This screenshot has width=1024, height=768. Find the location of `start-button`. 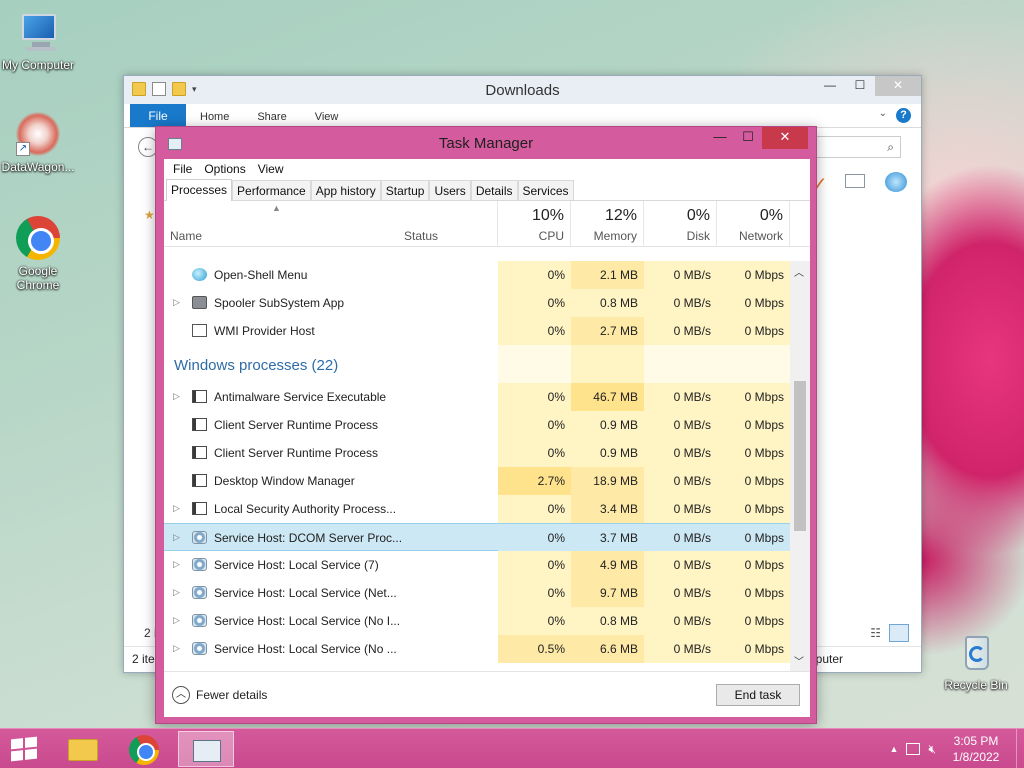

start-button is located at coordinates (24, 748).